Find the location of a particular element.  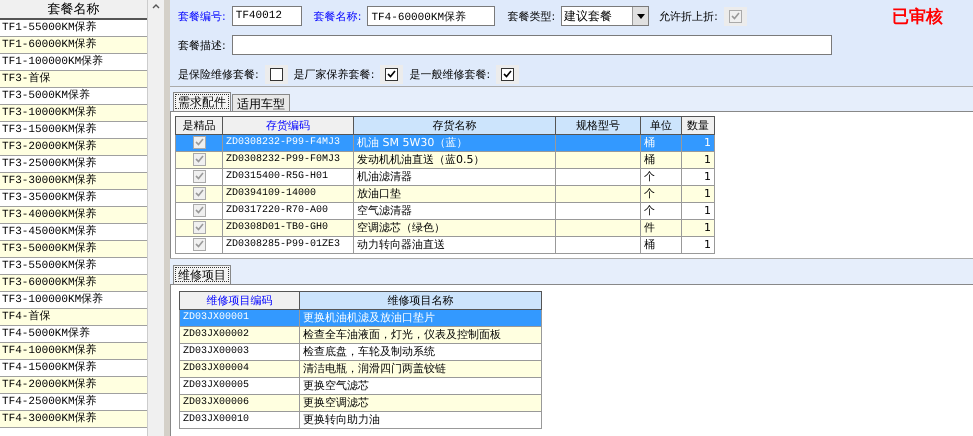

field-label: 套餐编号: is located at coordinates (202, 16).